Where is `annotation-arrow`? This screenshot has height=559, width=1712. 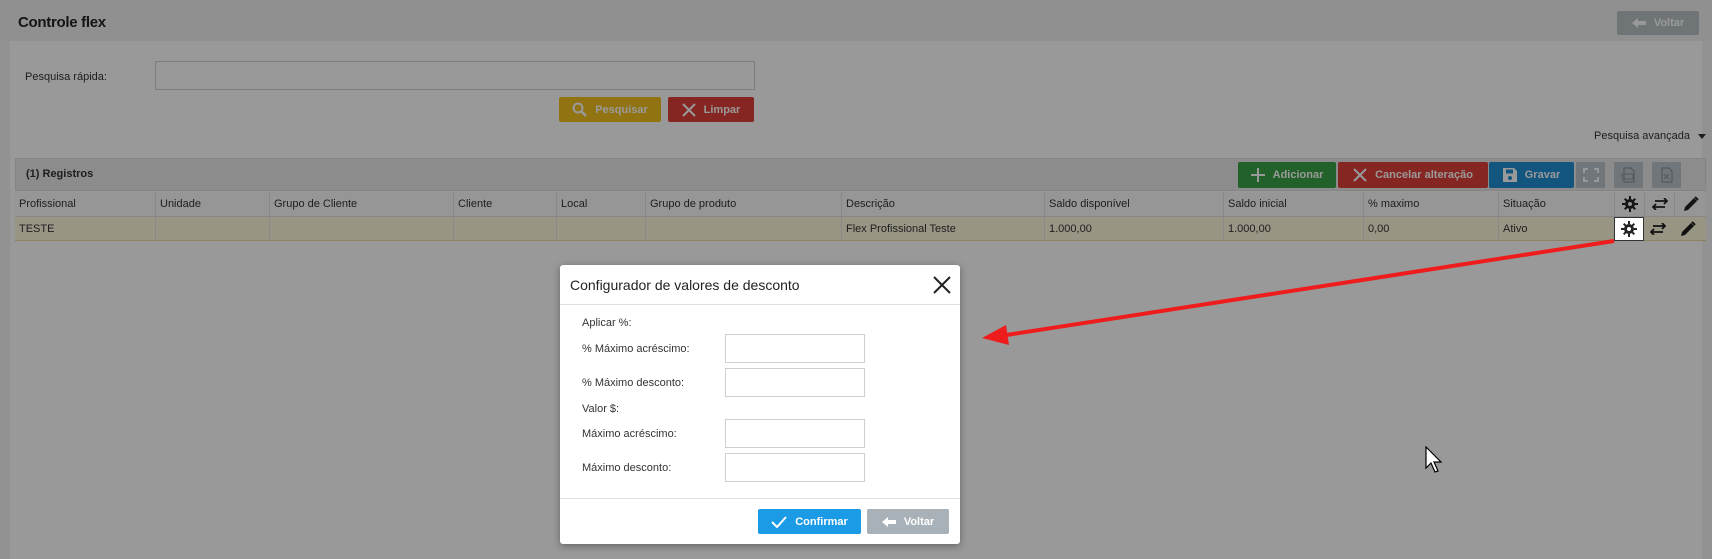
annotation-arrow is located at coordinates (1298, 292).